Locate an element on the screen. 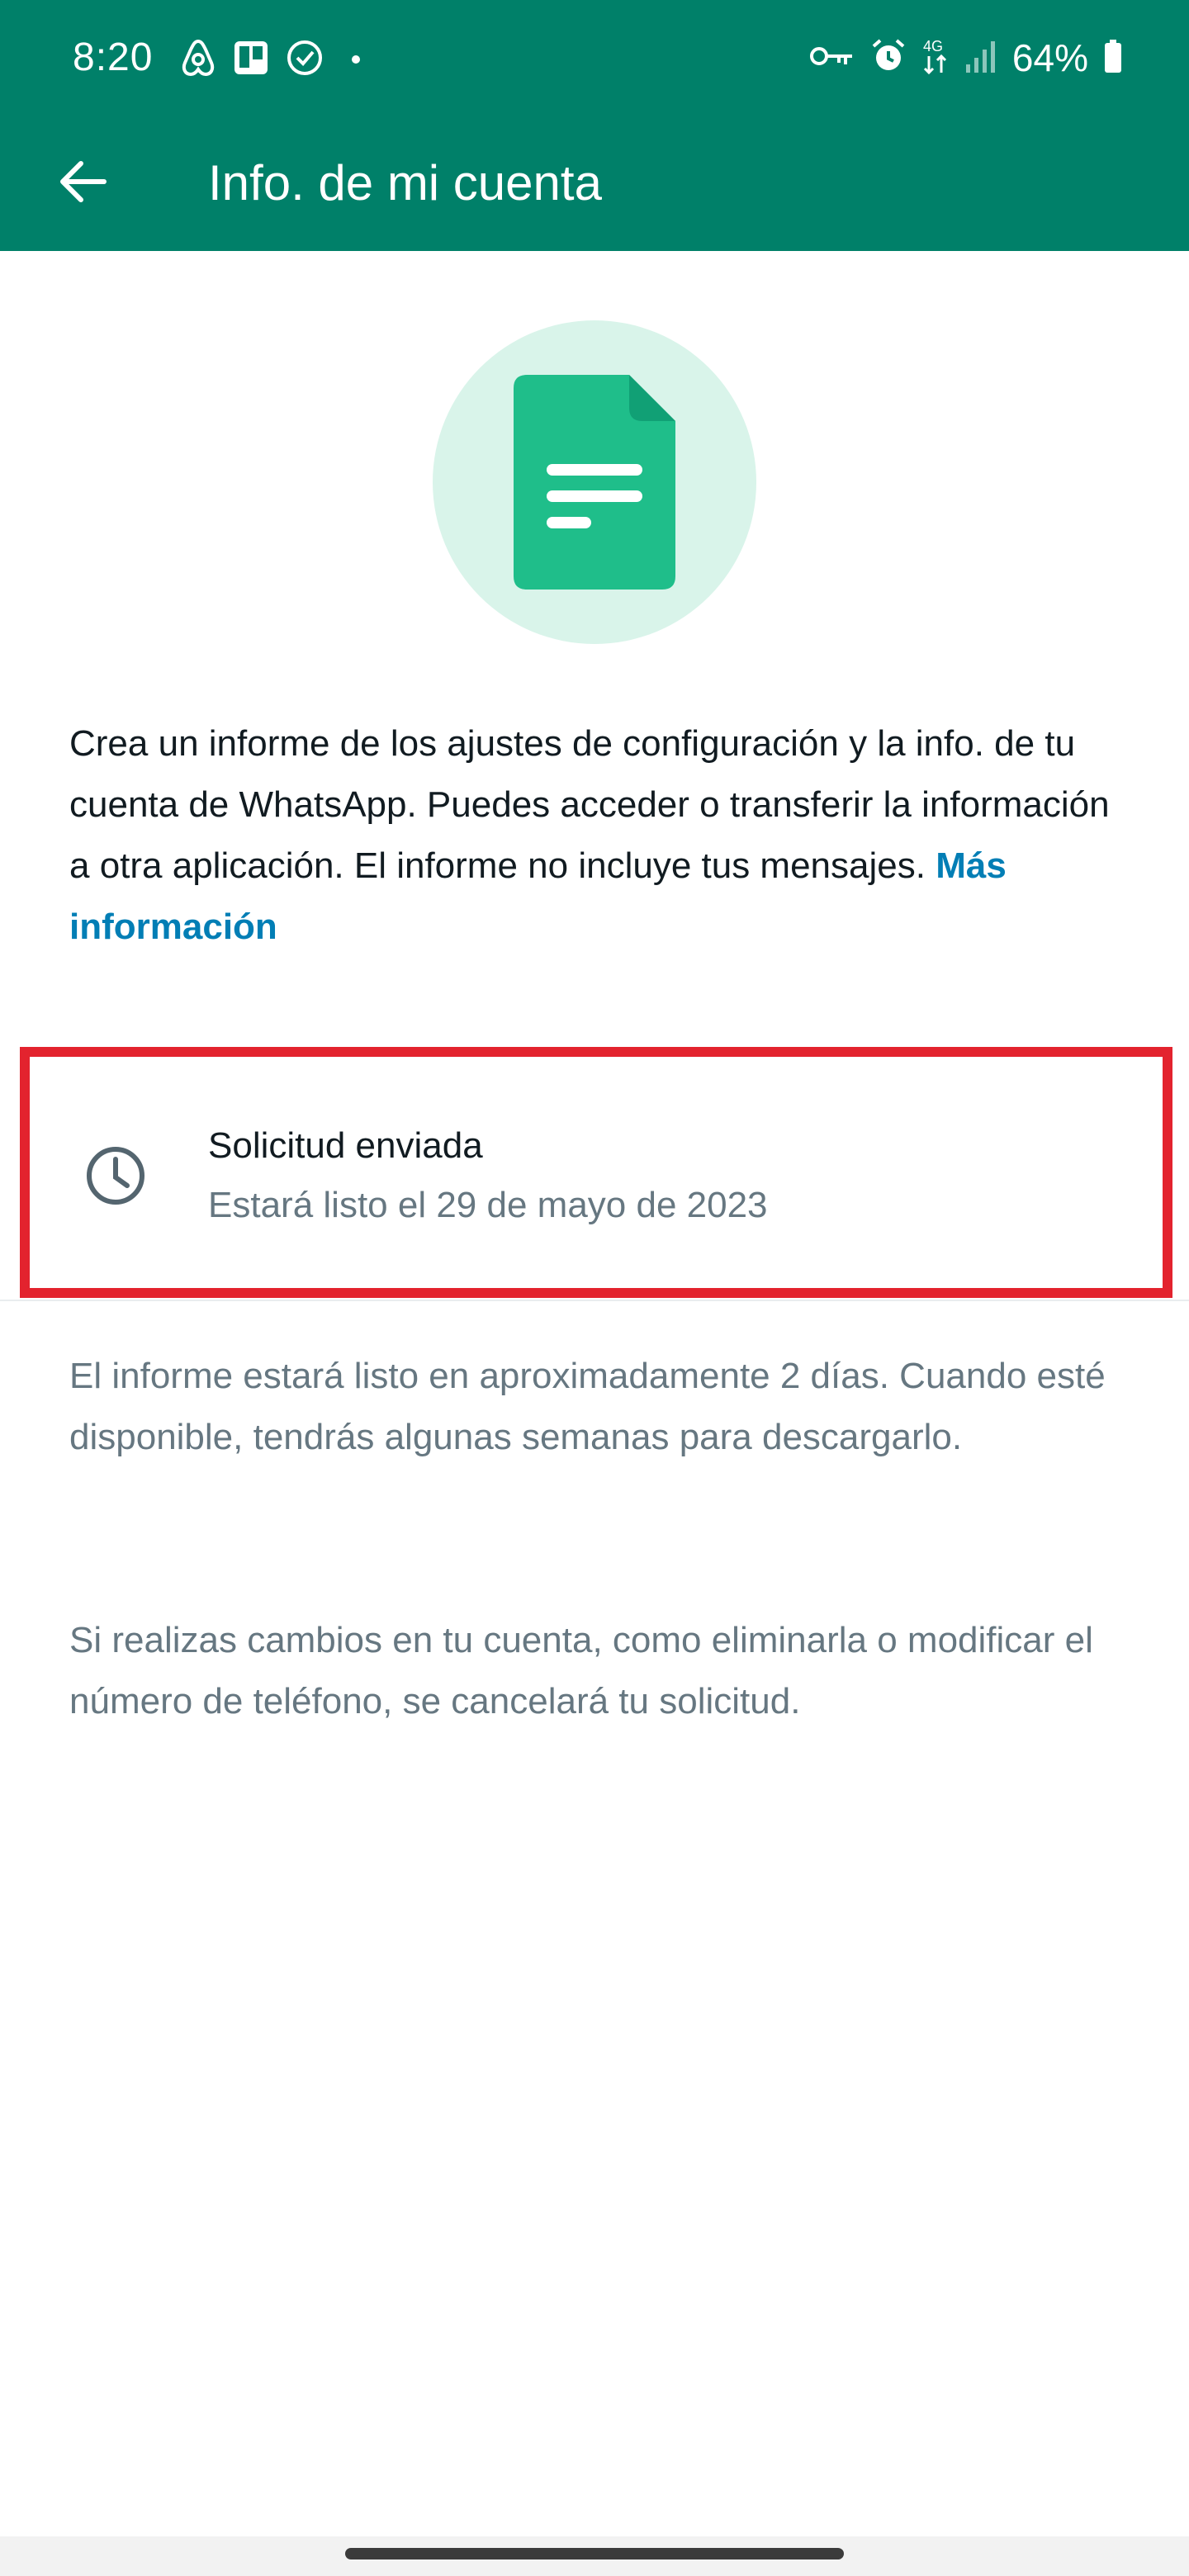 This screenshot has height=2576, width=1189. status-right-icons: 4G 64% is located at coordinates (966, 57).